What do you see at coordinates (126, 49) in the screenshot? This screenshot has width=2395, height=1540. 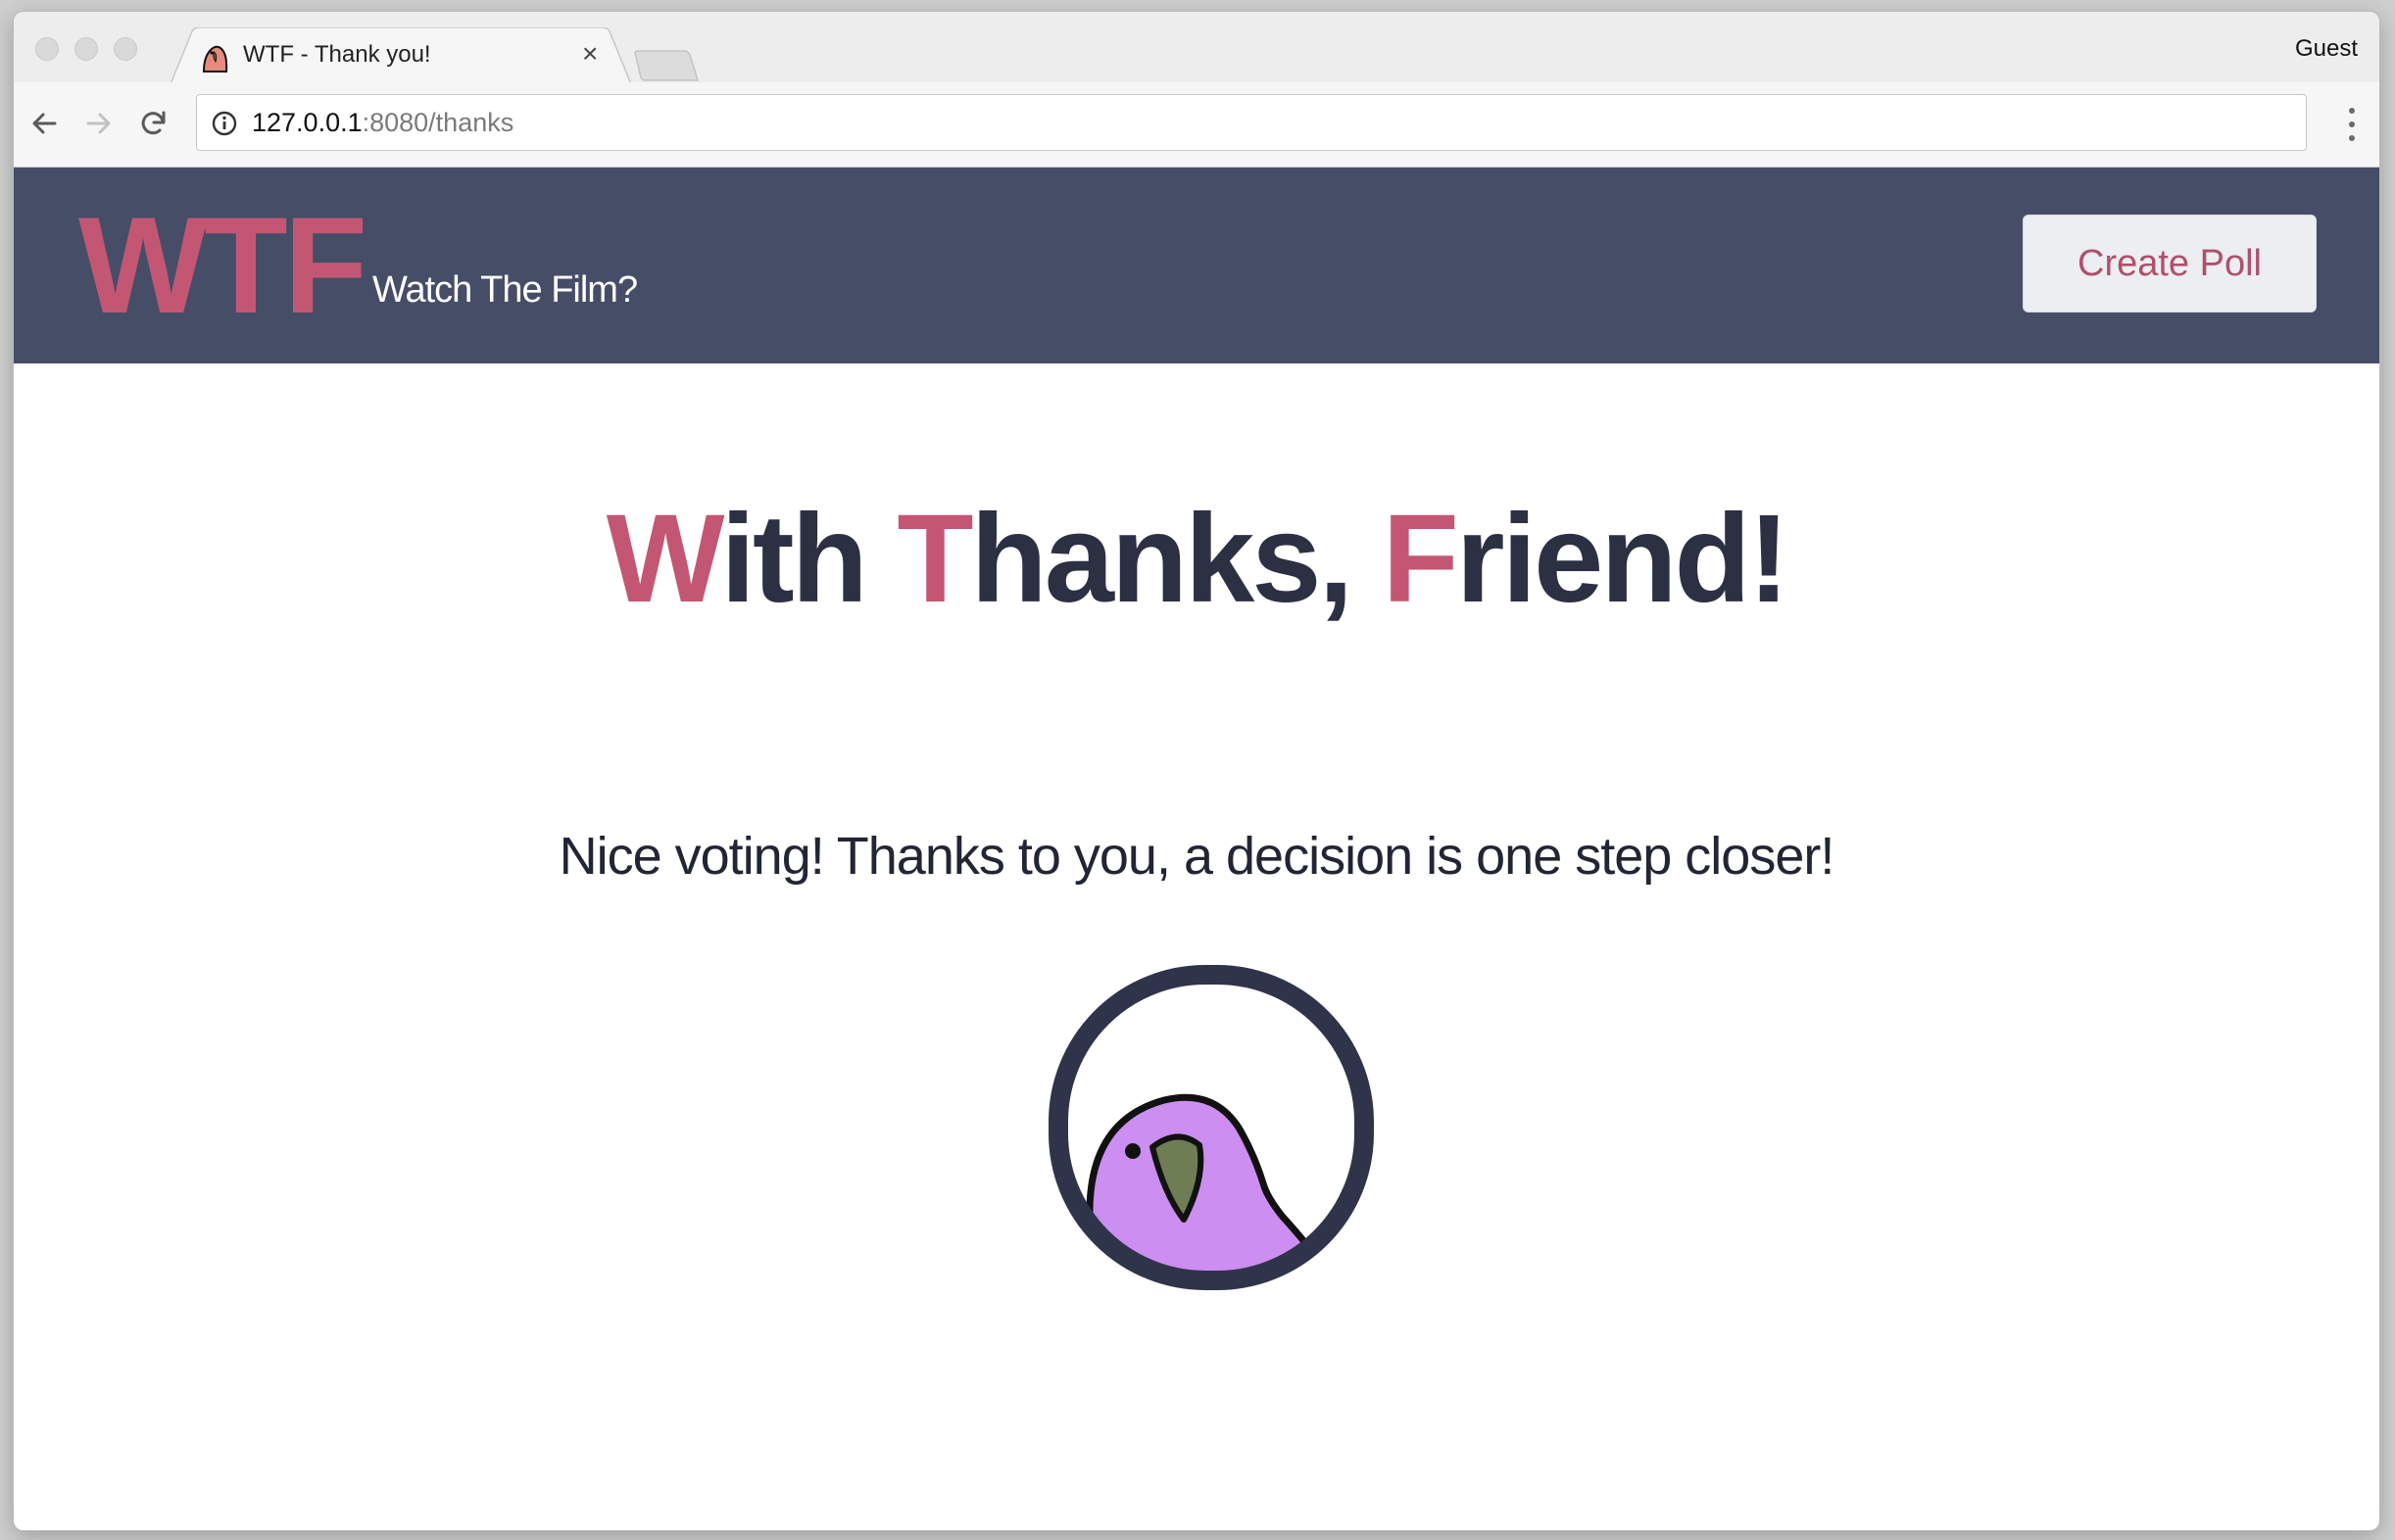 I see `window-zoom-dot` at bounding box center [126, 49].